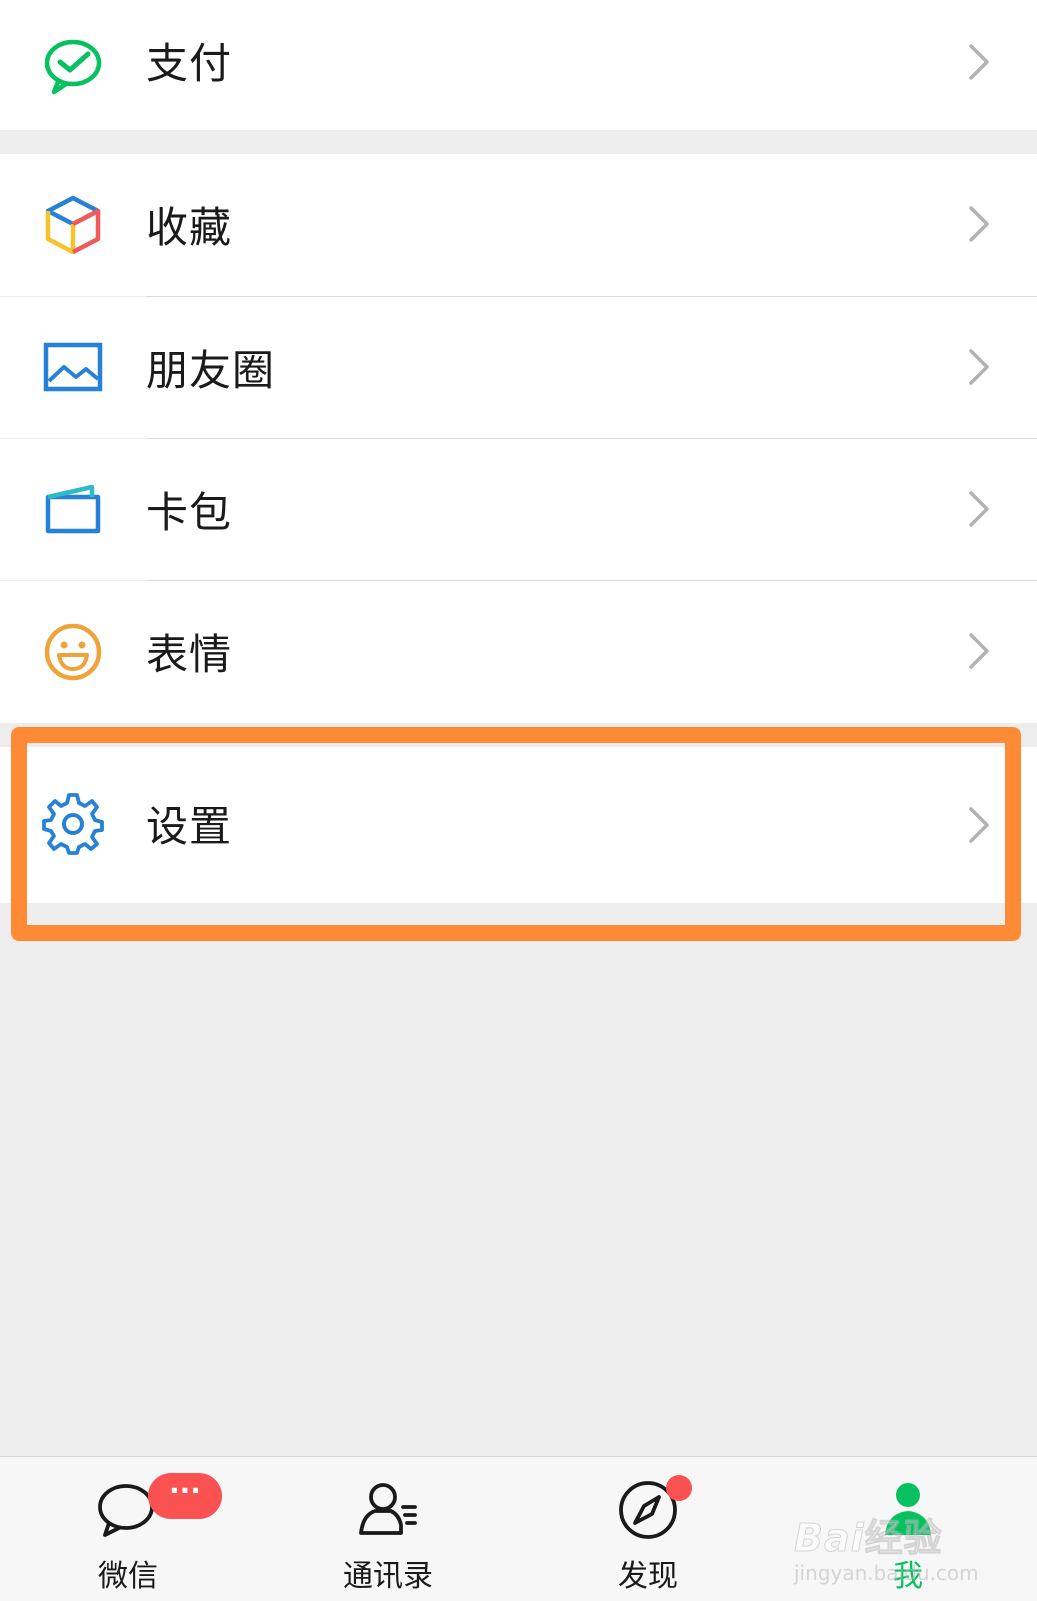  I want to click on card-wallet-icon, so click(73, 510).